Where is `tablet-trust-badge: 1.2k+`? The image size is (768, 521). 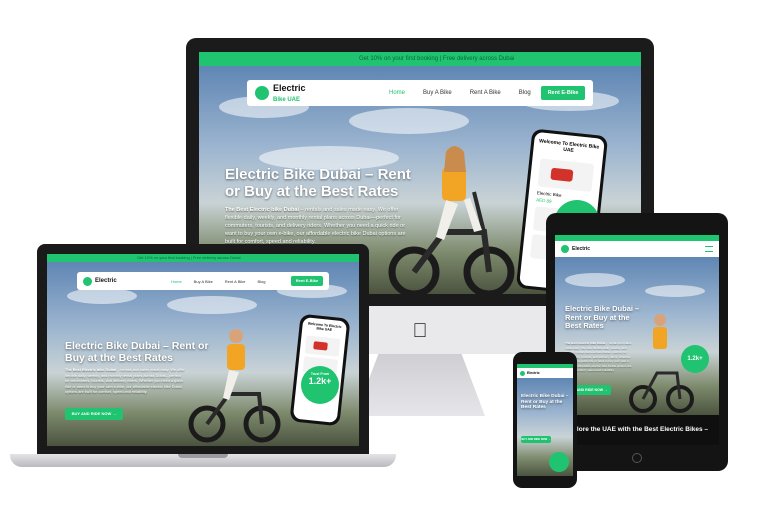
tablet-trust-badge: 1.2k+ is located at coordinates (695, 359).